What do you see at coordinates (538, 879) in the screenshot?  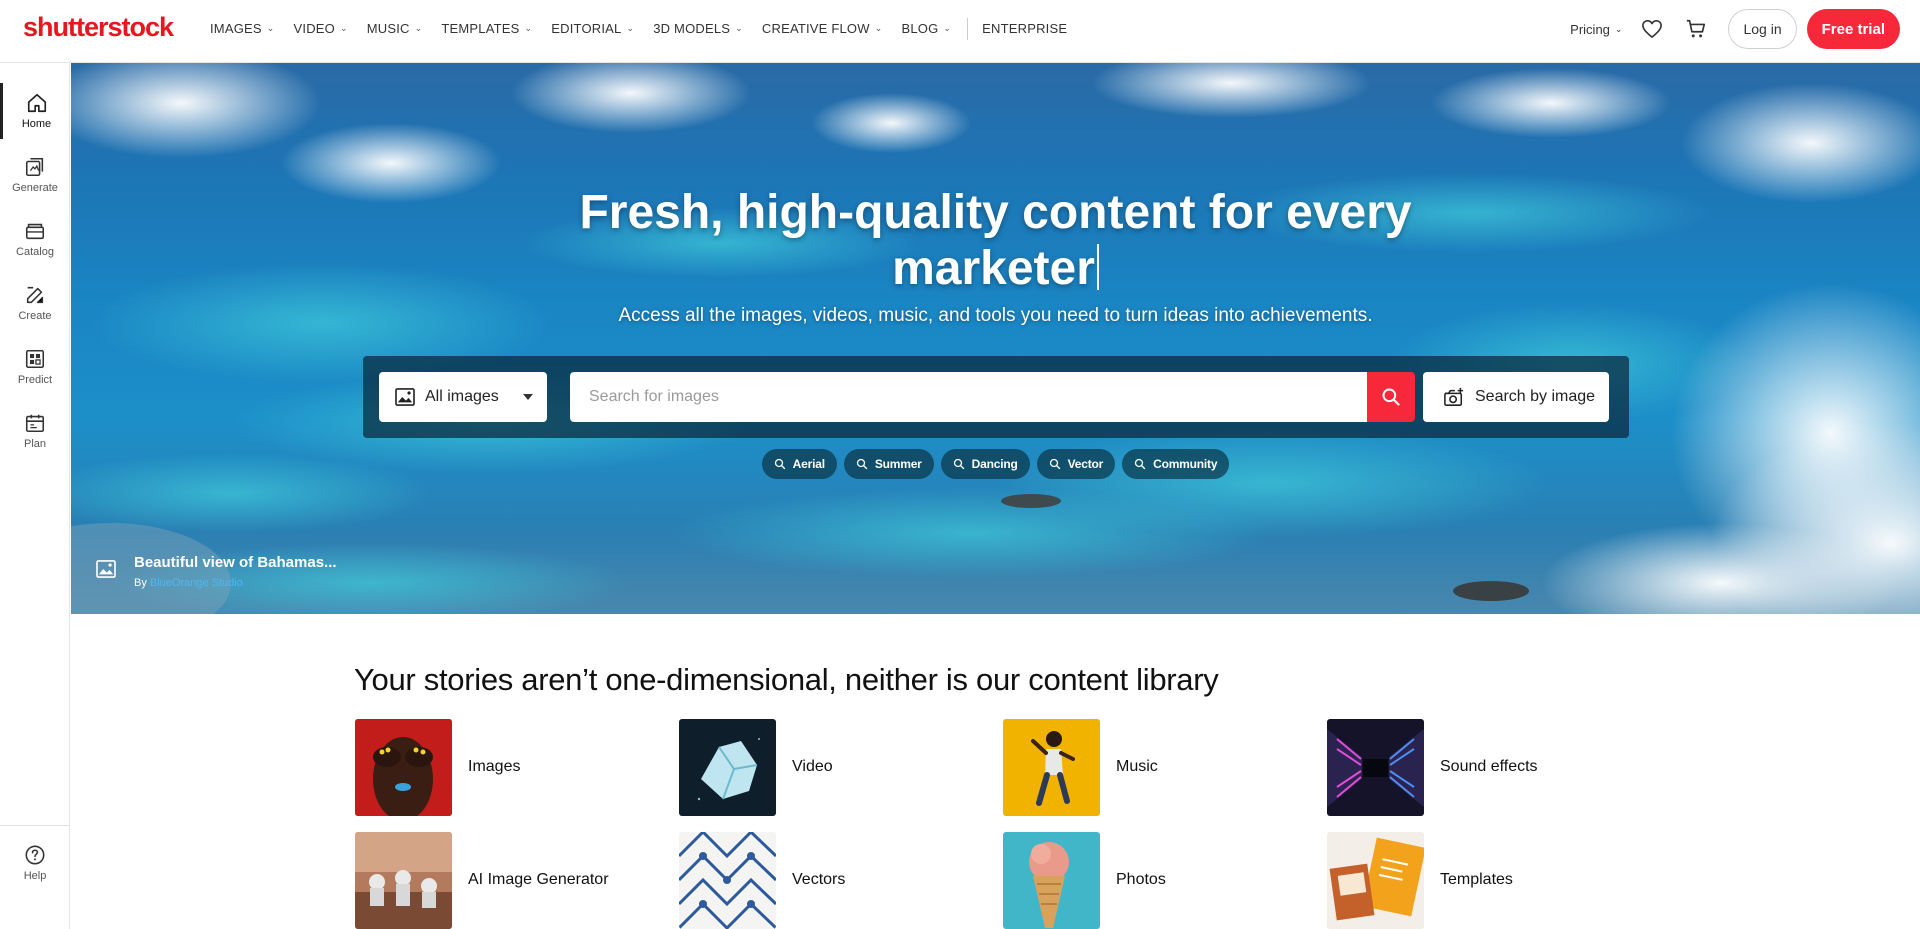 I see `tile-label: AI Image Generator` at bounding box center [538, 879].